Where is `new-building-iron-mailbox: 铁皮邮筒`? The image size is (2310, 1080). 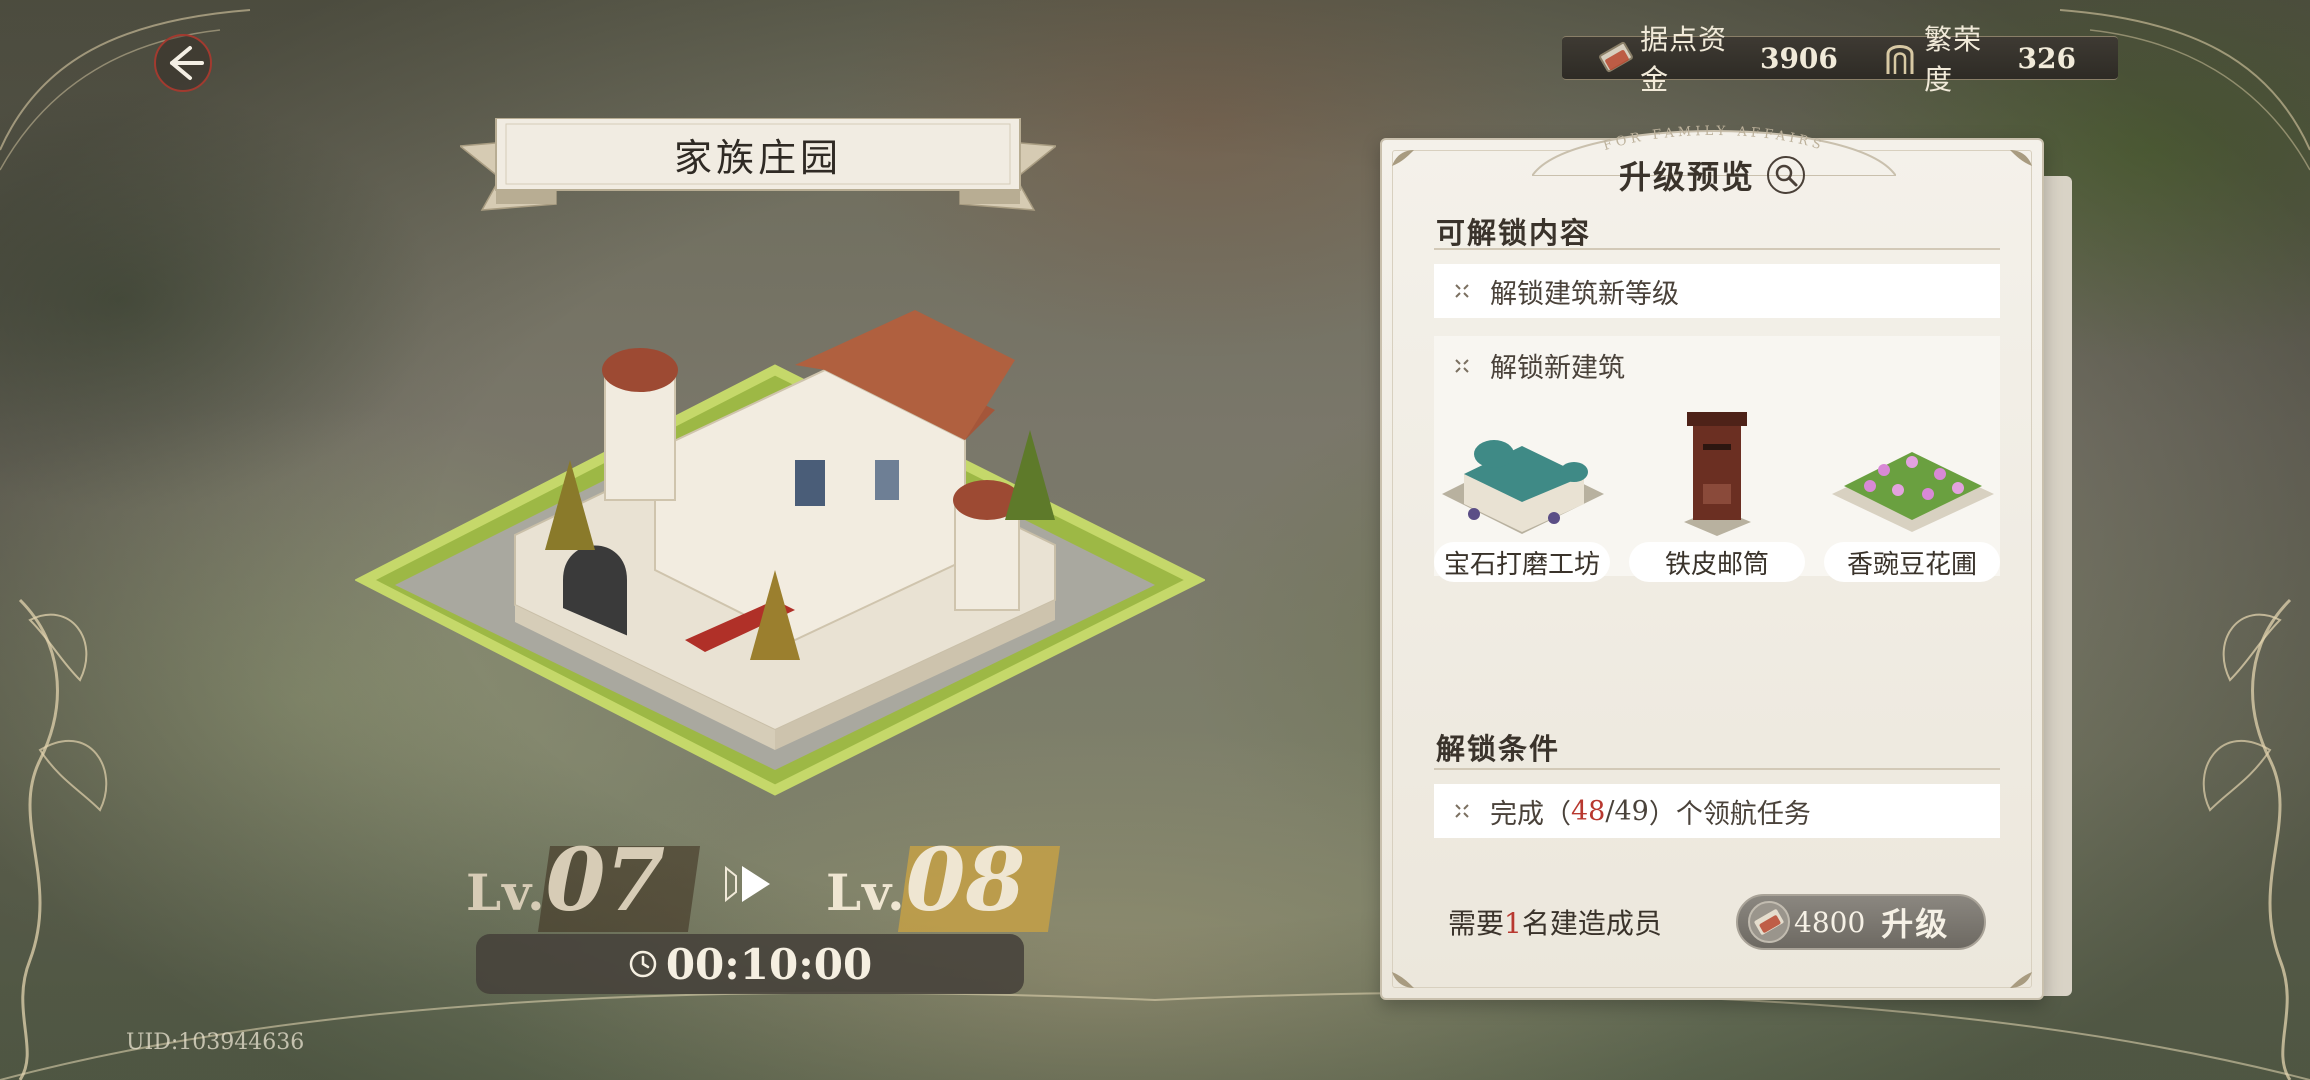
new-building-iron-mailbox: 铁皮邮筒 is located at coordinates (1717, 493).